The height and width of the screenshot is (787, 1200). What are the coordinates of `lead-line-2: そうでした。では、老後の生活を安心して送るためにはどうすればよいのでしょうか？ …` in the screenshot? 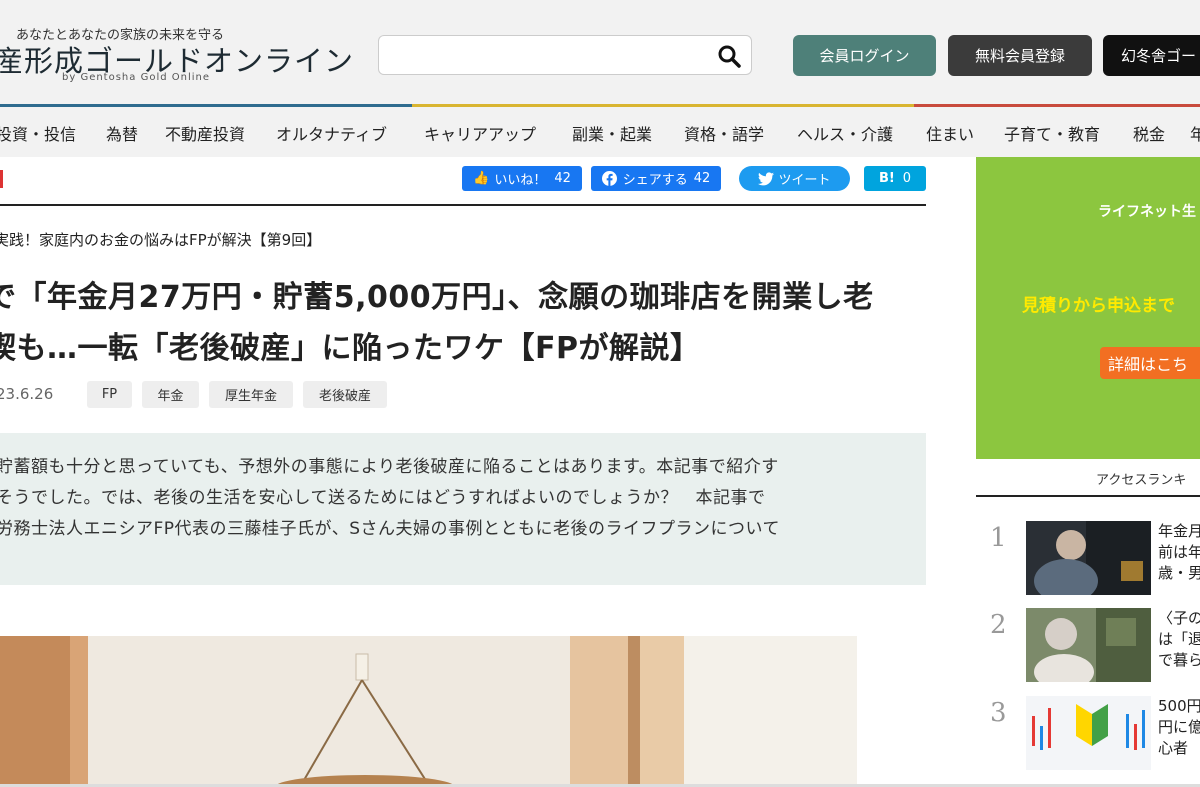 It's located at (383, 498).